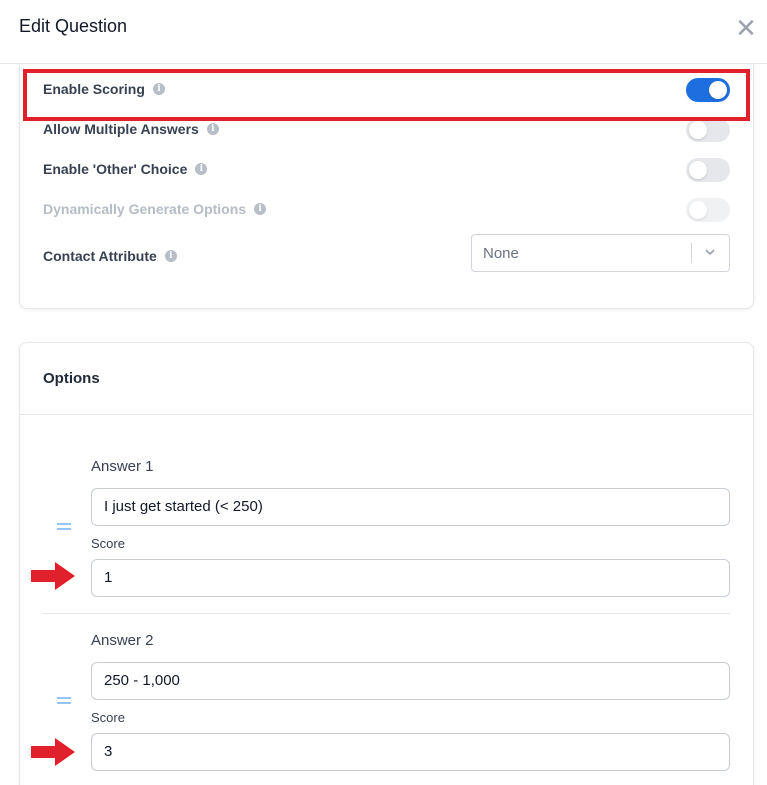 Image resolution: width=767 pixels, height=785 pixels. What do you see at coordinates (746, 28) in the screenshot?
I see `close-icon: ✕` at bounding box center [746, 28].